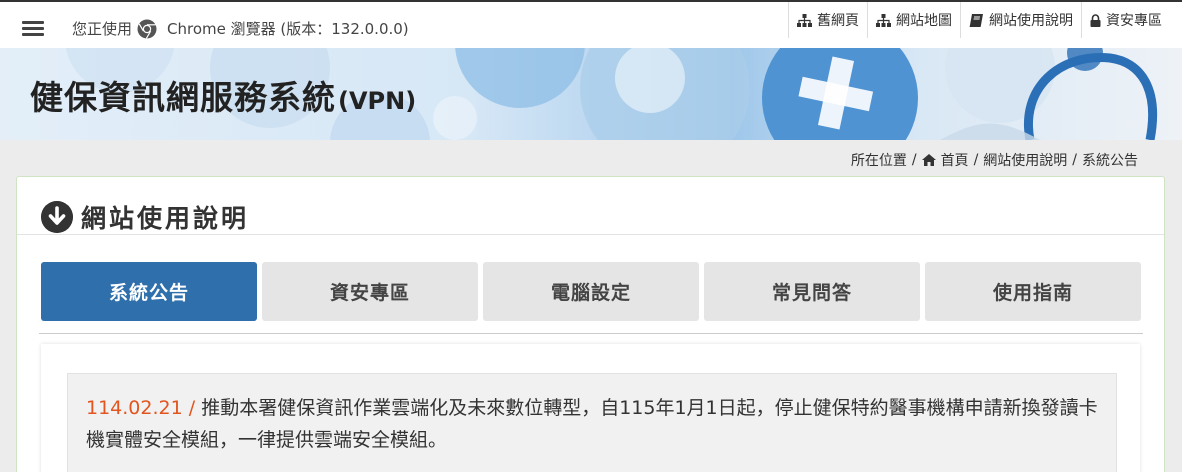 This screenshot has height=472, width=1182. I want to click on browser-version-text: Chrome 瀏覽器 (版本：132.0.0.0), so click(288, 29).